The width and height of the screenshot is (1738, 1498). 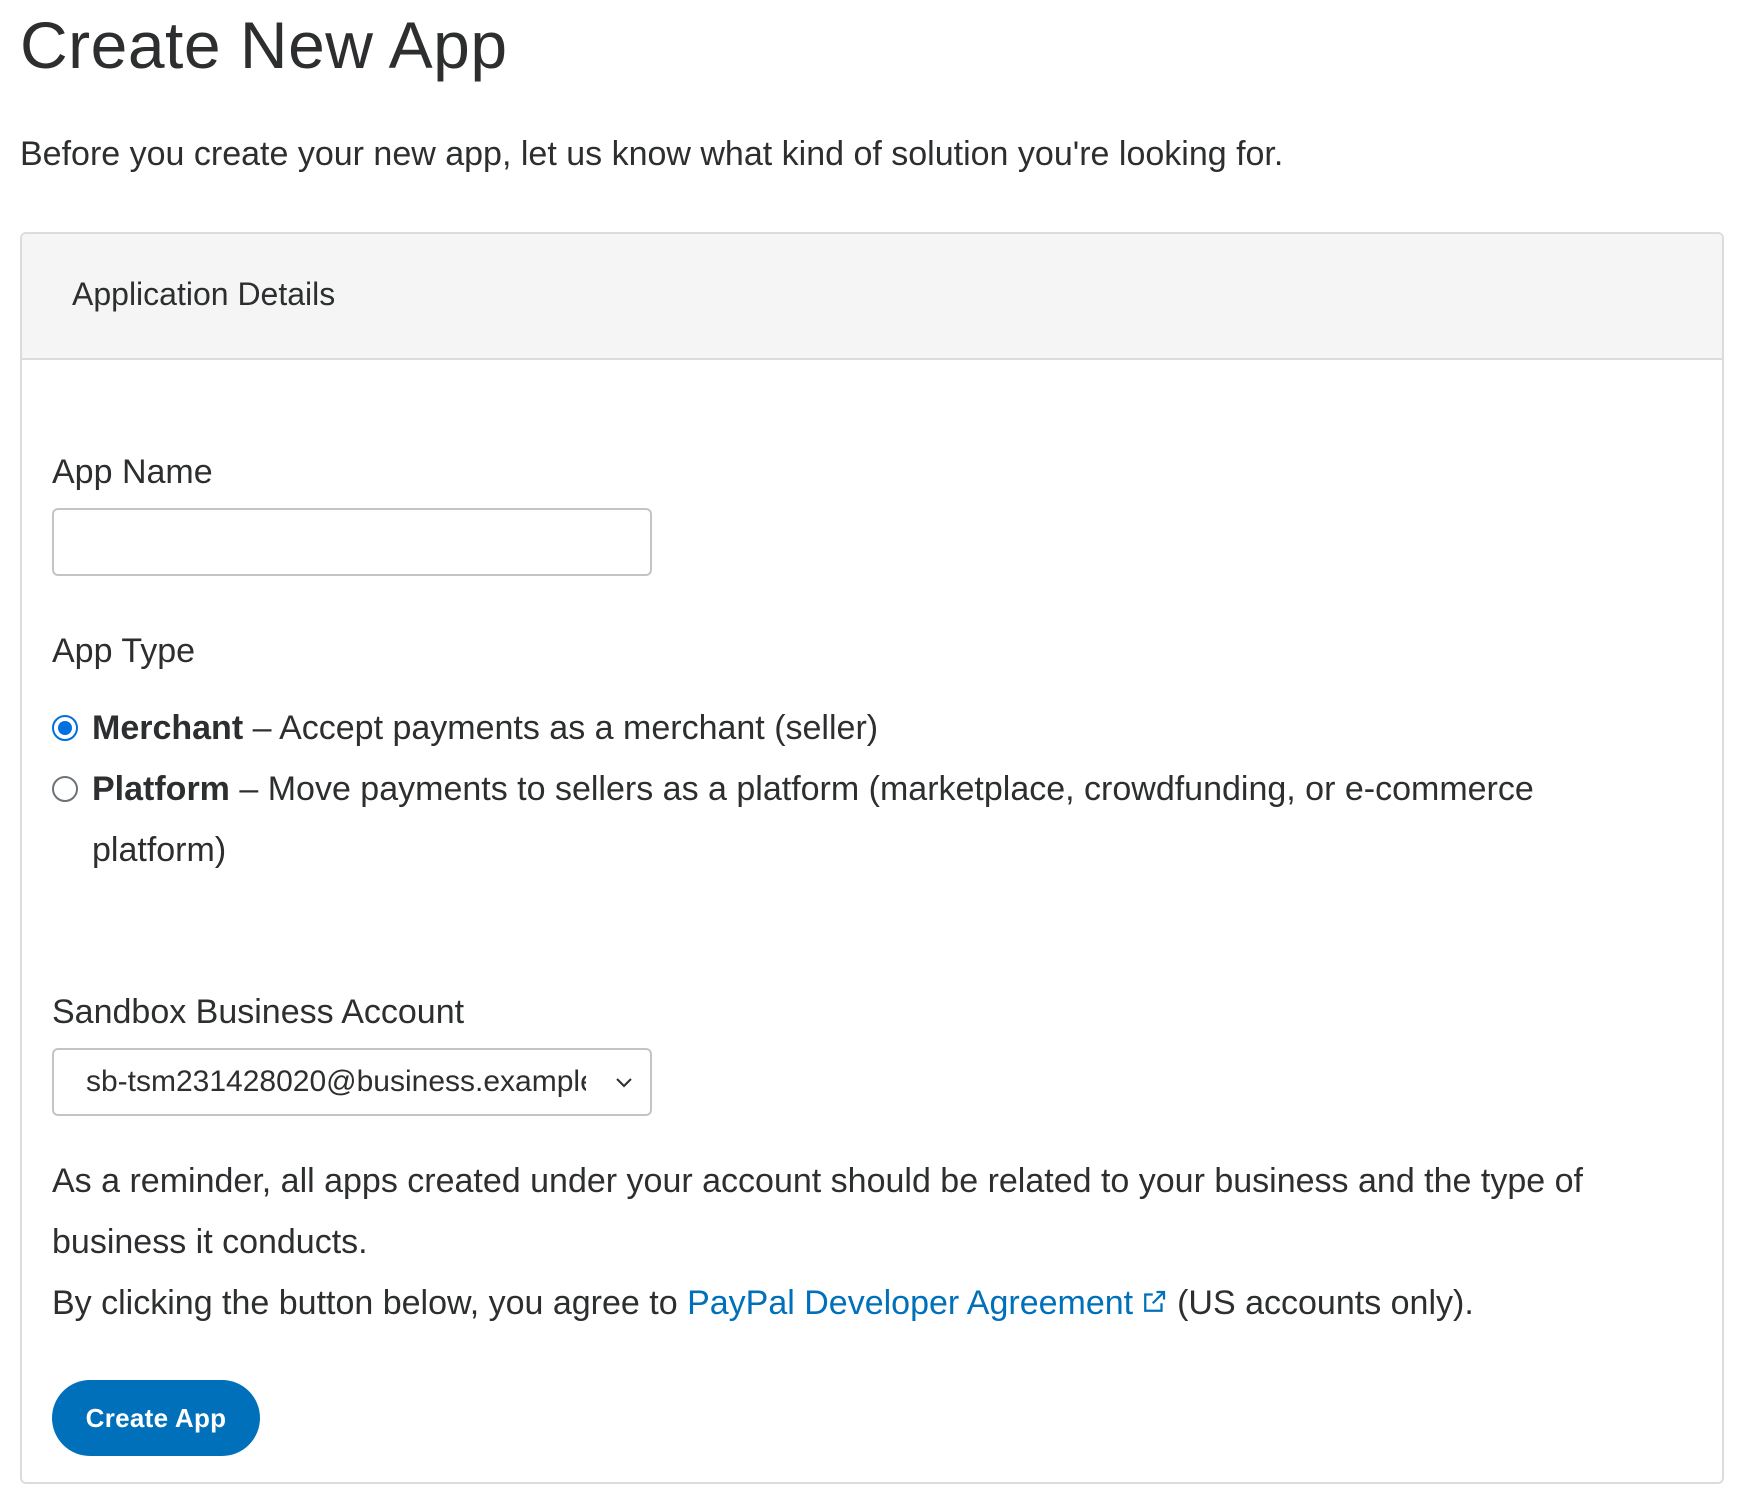 What do you see at coordinates (624, 1083) in the screenshot?
I see `chevron-down-icon` at bounding box center [624, 1083].